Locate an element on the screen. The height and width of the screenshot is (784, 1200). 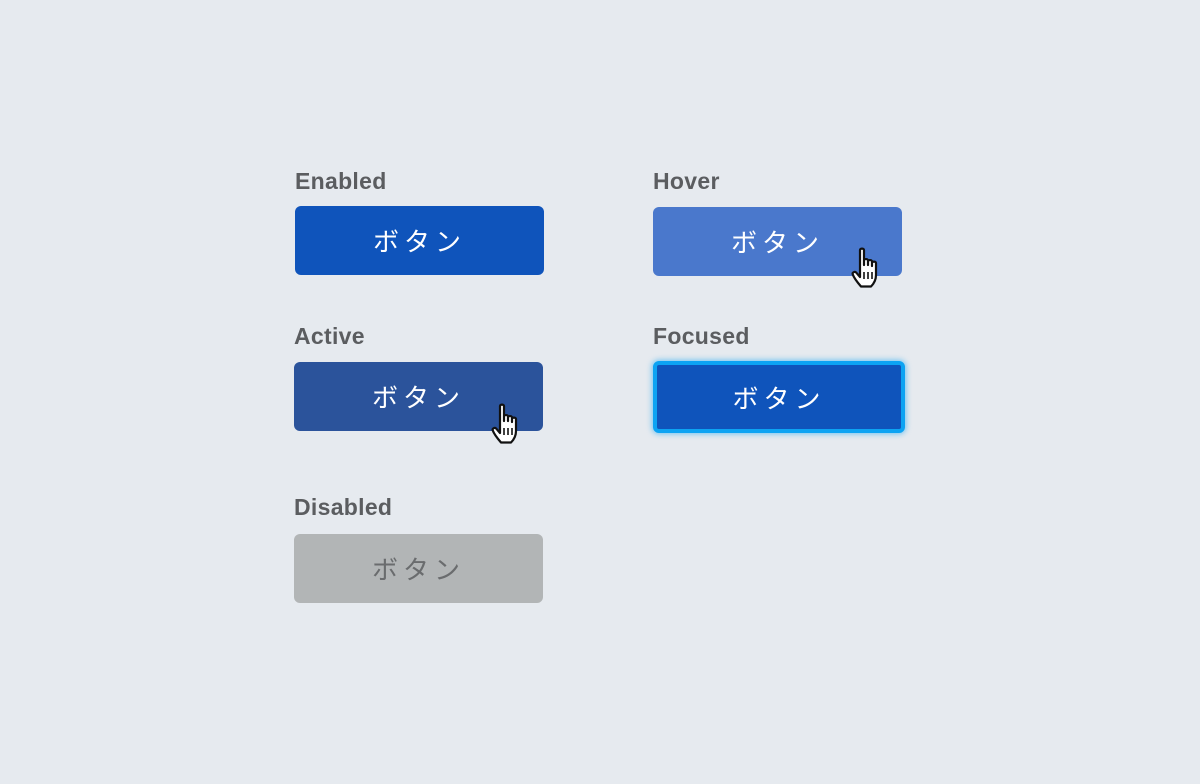
disabled-button: ボタン is located at coordinates (418, 568).